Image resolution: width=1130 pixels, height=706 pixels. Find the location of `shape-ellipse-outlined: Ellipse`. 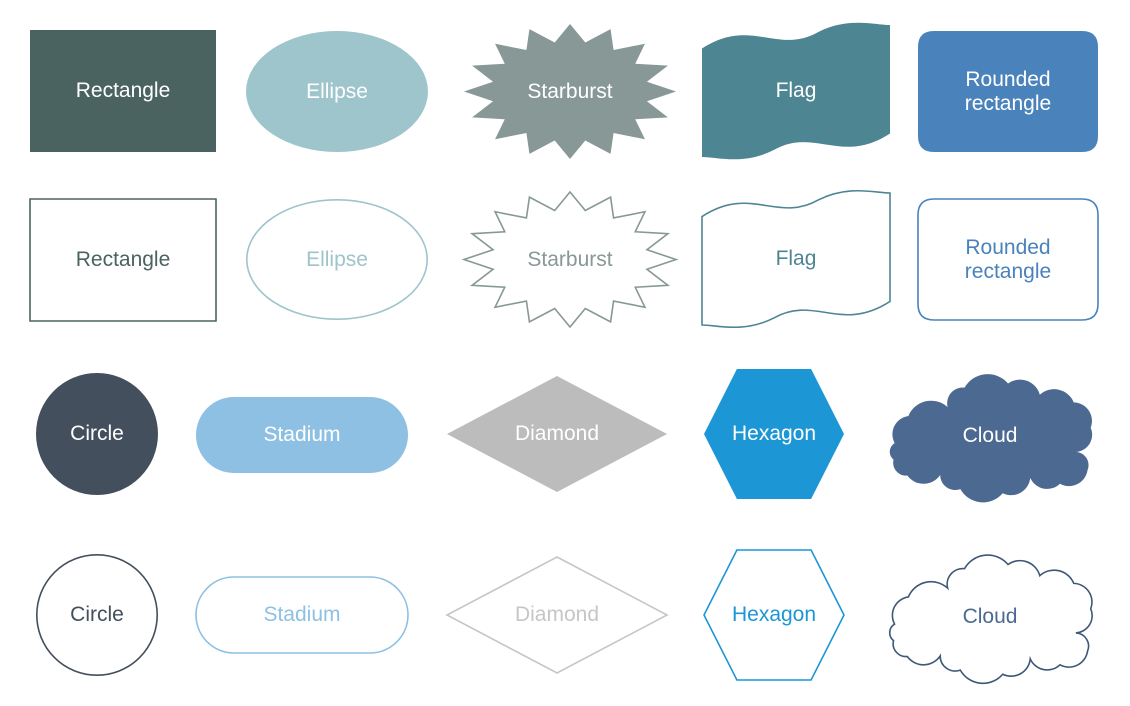

shape-ellipse-outlined: Ellipse is located at coordinates (337, 259).